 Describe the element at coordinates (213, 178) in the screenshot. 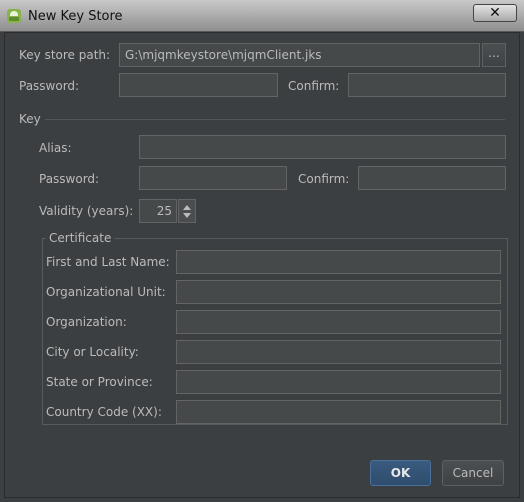

I see `key-password-input` at that location.